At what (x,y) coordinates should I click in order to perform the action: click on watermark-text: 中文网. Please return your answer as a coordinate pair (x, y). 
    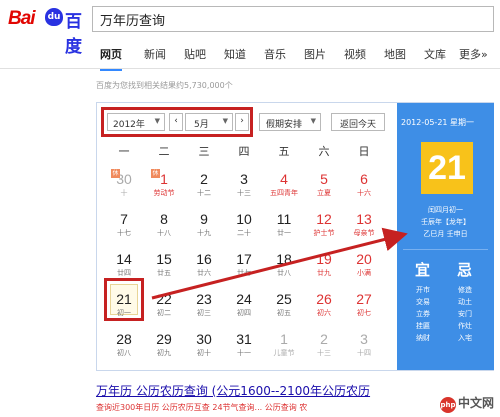
    Looking at the image, I should click on (475, 403).